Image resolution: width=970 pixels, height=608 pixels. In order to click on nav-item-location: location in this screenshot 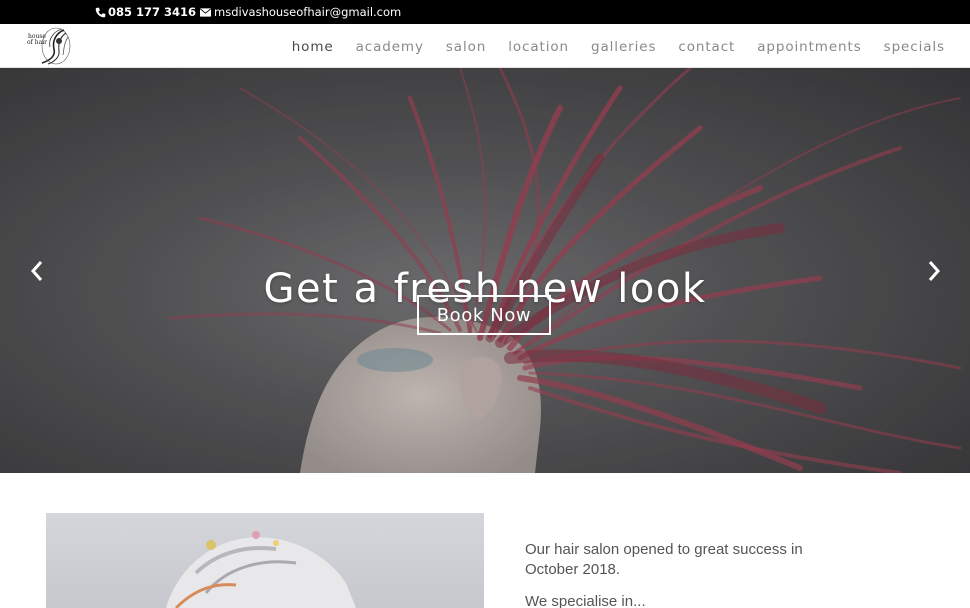, I will do `click(538, 47)`.